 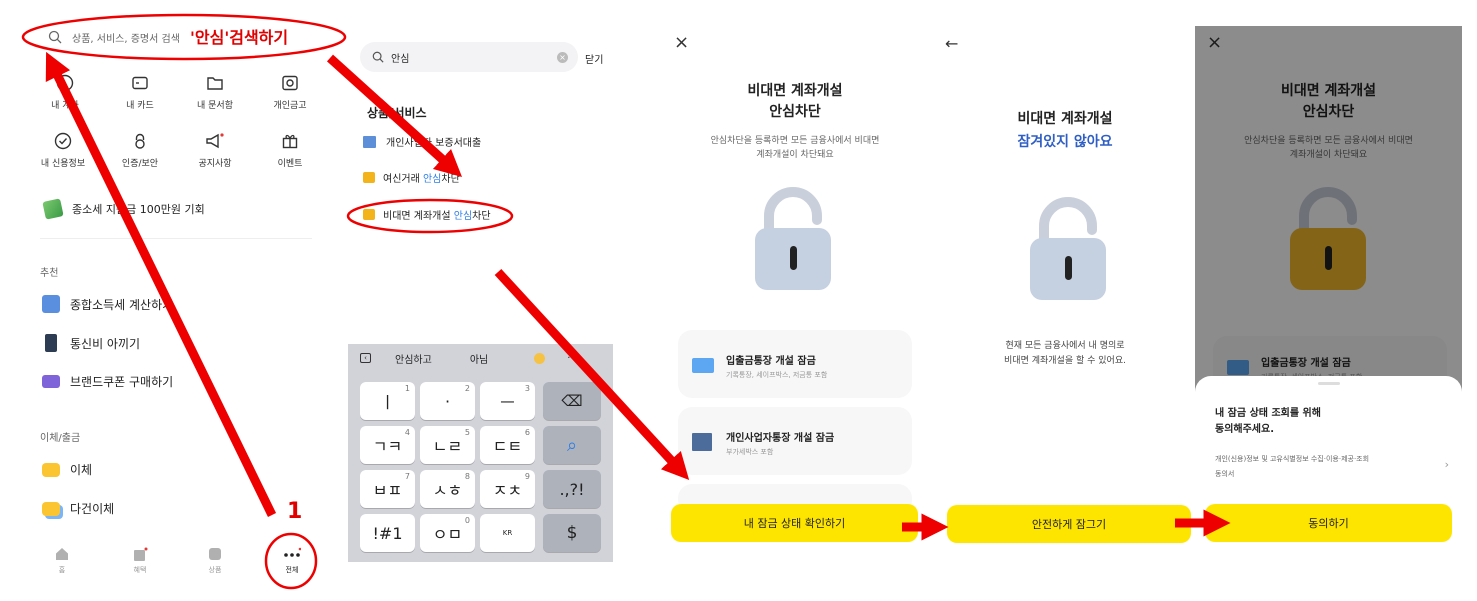 I want to click on recommend-item-coupon: 브랜드쿠폰 구매하기, so click(x=107, y=381).